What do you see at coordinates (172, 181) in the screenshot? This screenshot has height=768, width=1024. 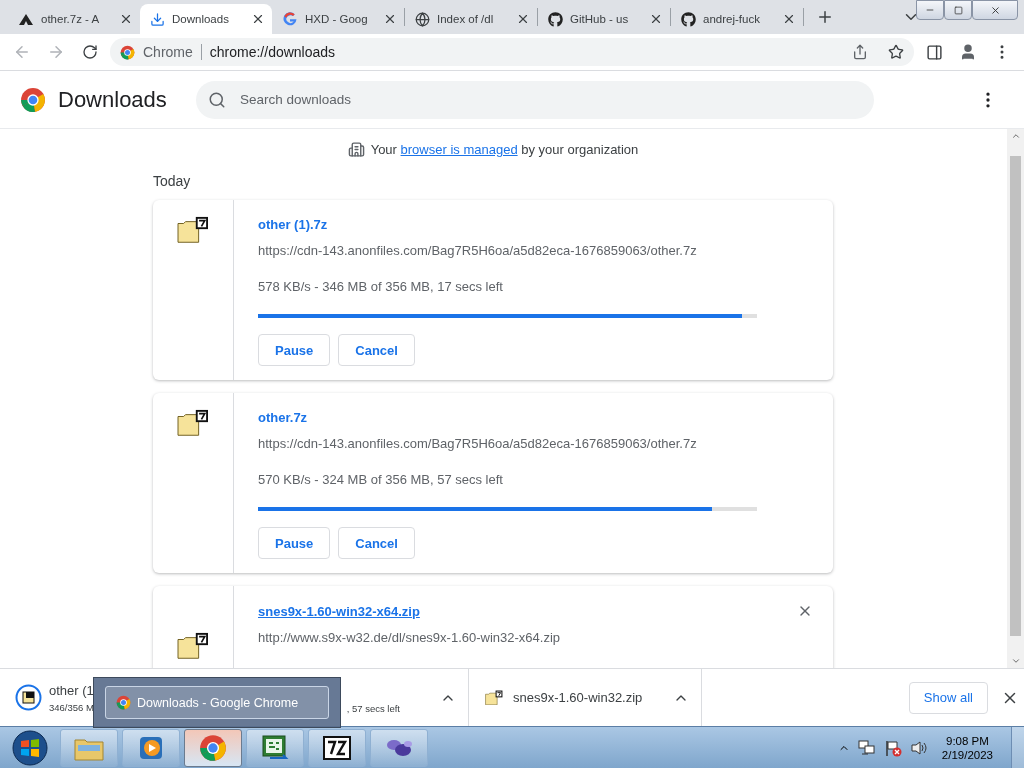 I see `section-heading: Today` at bounding box center [172, 181].